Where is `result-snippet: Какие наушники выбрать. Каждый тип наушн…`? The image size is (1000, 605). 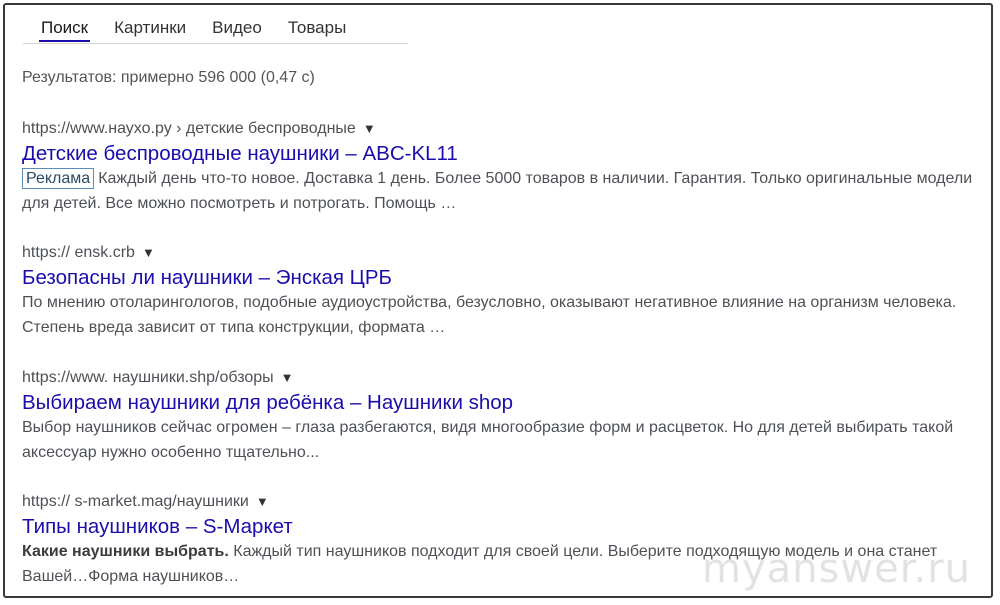
result-snippet: Какие наушники выбрать. Каждый тип наушн… is located at coordinates (502, 564).